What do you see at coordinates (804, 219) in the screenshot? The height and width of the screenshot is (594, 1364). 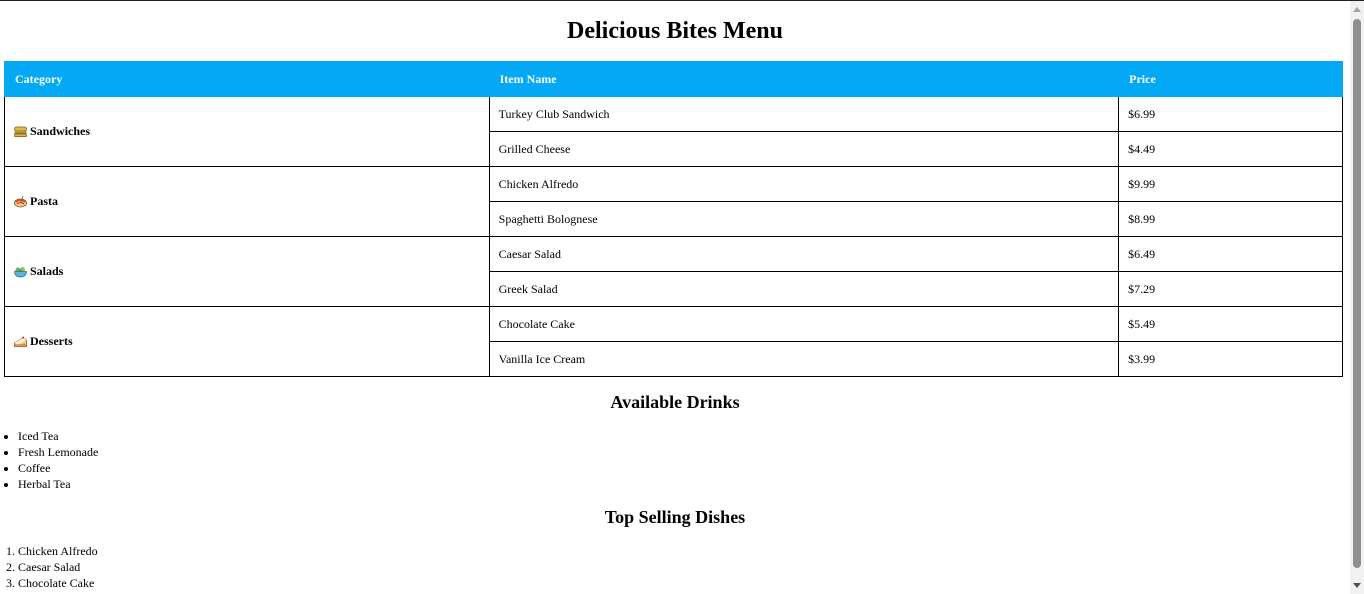 I see `item-name-cell: Spaghetti Bolognese` at bounding box center [804, 219].